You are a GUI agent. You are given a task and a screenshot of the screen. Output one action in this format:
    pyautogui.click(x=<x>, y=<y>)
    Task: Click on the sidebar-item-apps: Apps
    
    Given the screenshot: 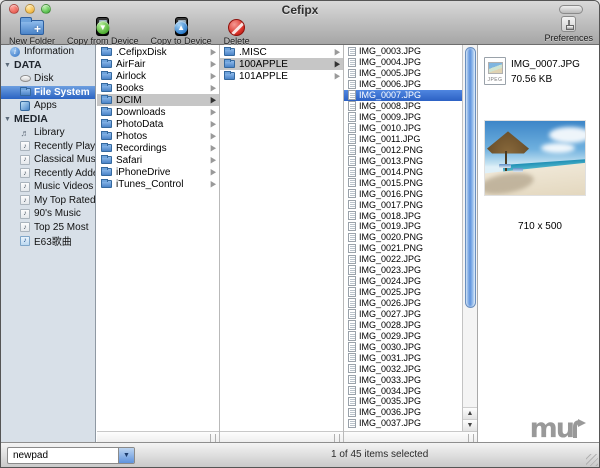 What is the action you would take?
    pyautogui.click(x=48, y=106)
    